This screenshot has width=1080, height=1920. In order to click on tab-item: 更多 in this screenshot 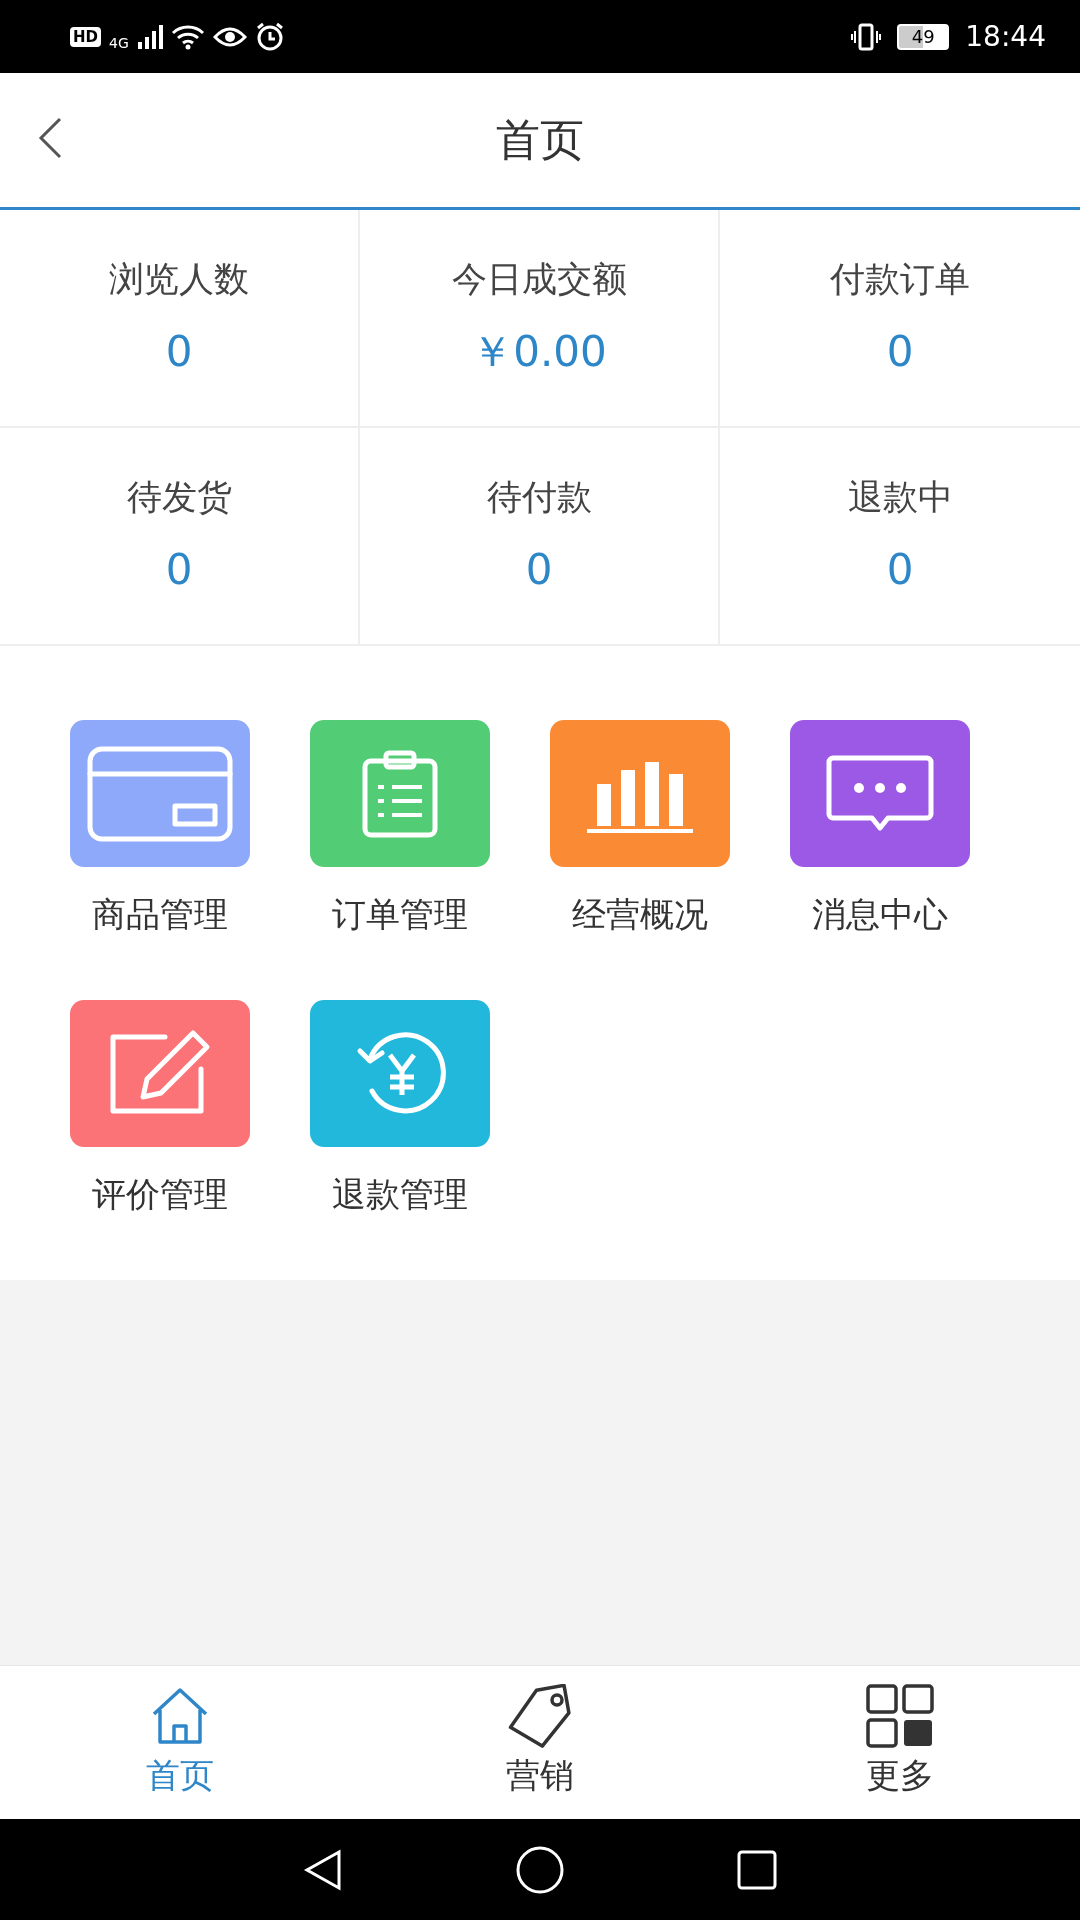, I will do `click(900, 1742)`.